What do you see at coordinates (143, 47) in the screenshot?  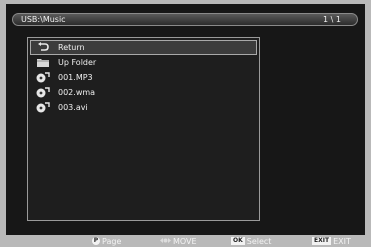 I see `list-item-return: Return` at bounding box center [143, 47].